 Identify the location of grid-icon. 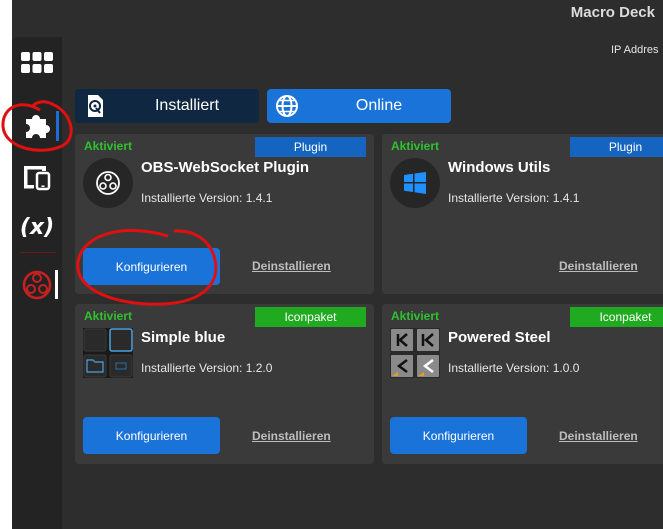
(37, 63).